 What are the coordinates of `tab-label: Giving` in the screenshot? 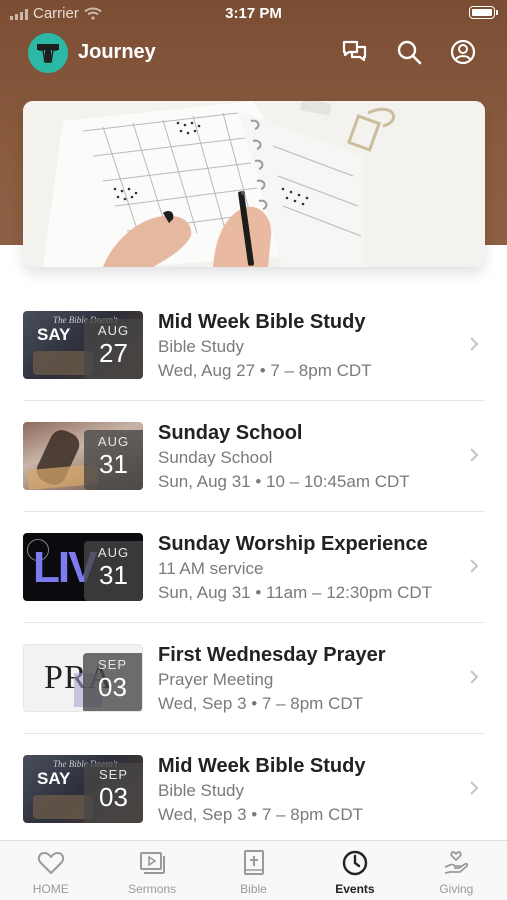 It's located at (456, 889).